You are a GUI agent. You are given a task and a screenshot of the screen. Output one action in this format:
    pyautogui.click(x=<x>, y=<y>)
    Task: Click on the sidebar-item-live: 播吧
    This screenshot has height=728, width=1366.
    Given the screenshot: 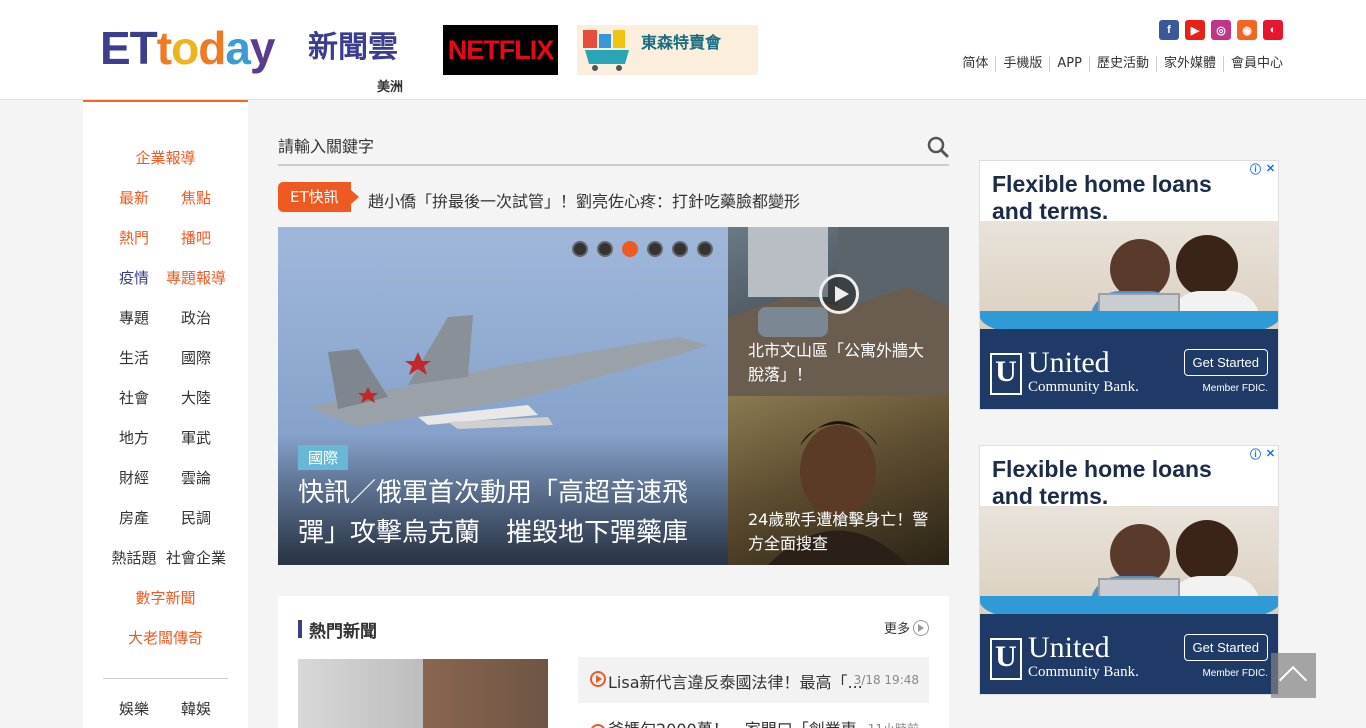 What is the action you would take?
    pyautogui.click(x=196, y=238)
    